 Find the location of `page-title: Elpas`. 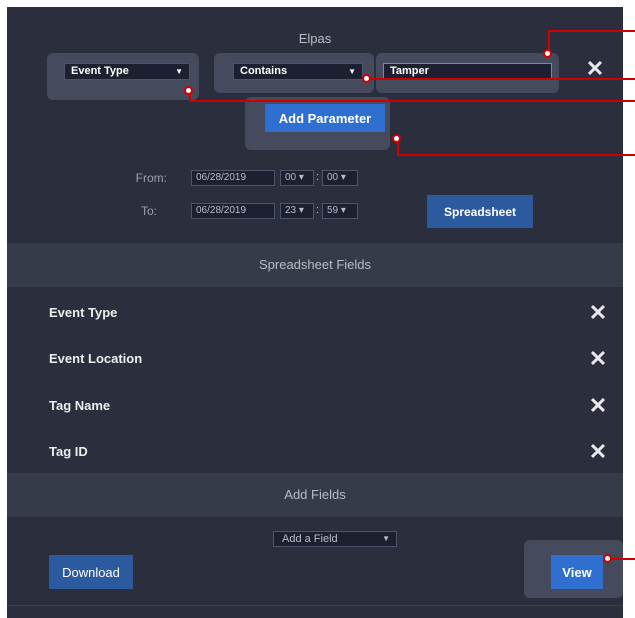

page-title: Elpas is located at coordinates (315, 38).